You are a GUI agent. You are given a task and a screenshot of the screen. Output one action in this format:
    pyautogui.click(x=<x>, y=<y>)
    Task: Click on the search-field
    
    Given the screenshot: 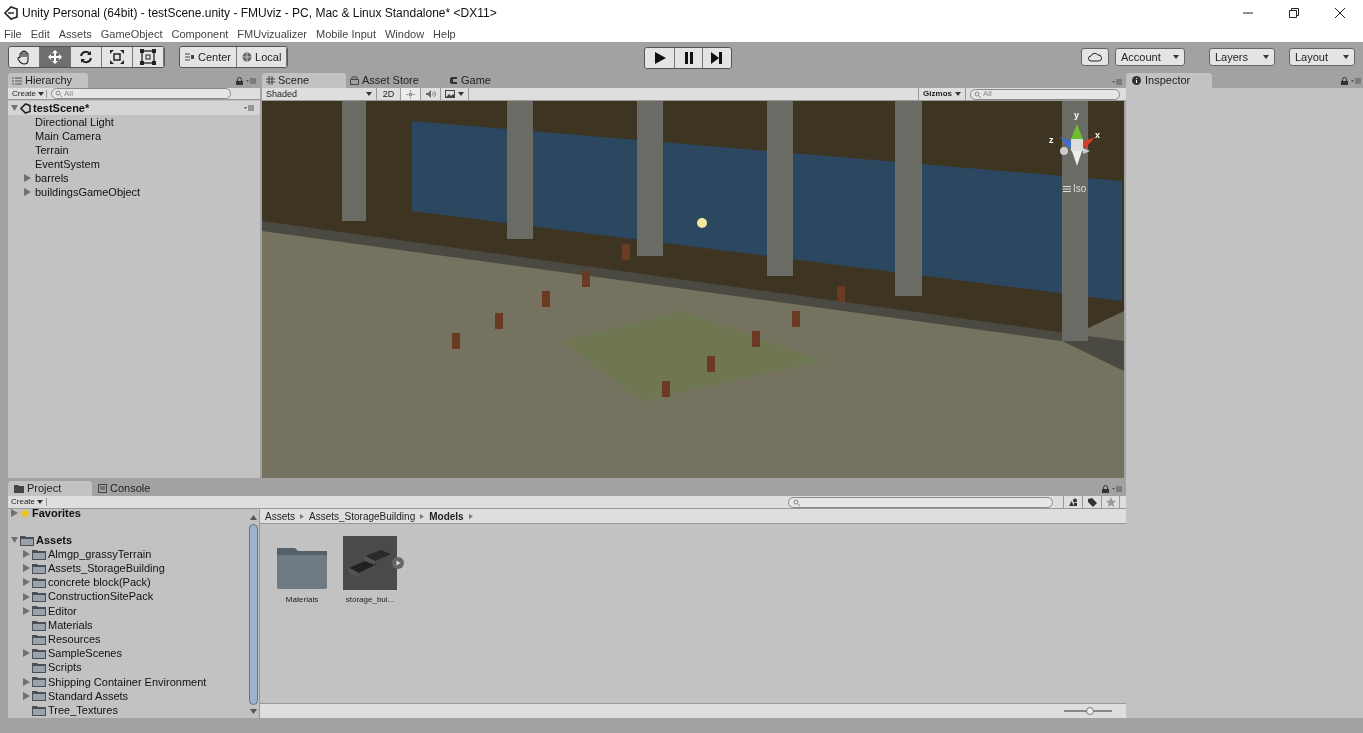 What is the action you would take?
    pyautogui.click(x=920, y=502)
    